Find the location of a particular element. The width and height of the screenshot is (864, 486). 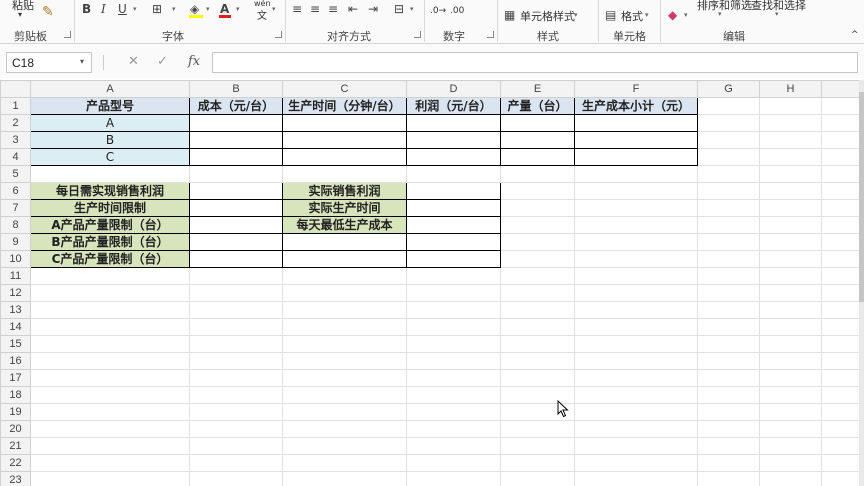

cell-d8 is located at coordinates (453, 225).